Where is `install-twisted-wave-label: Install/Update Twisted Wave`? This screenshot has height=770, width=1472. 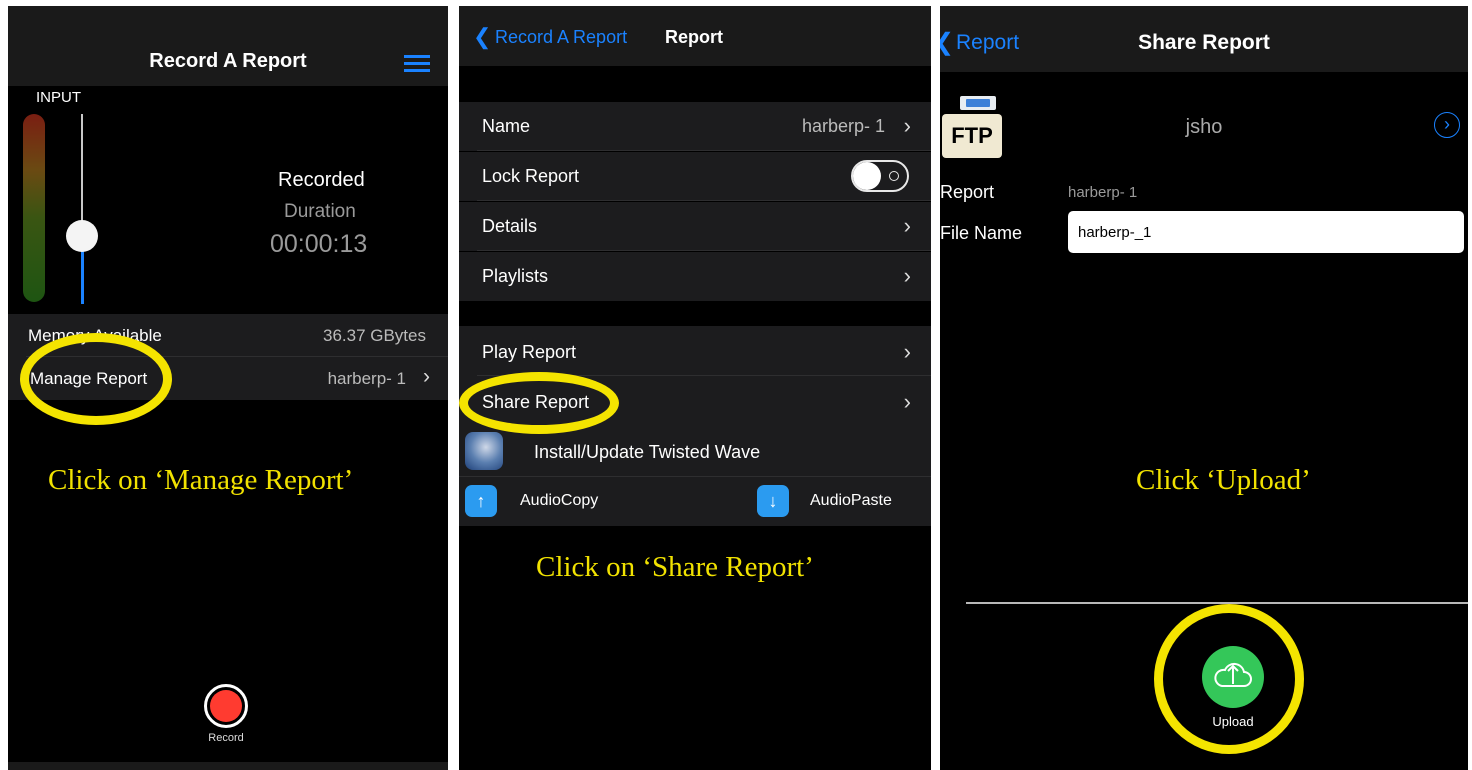 install-twisted-wave-label: Install/Update Twisted Wave is located at coordinates (647, 452).